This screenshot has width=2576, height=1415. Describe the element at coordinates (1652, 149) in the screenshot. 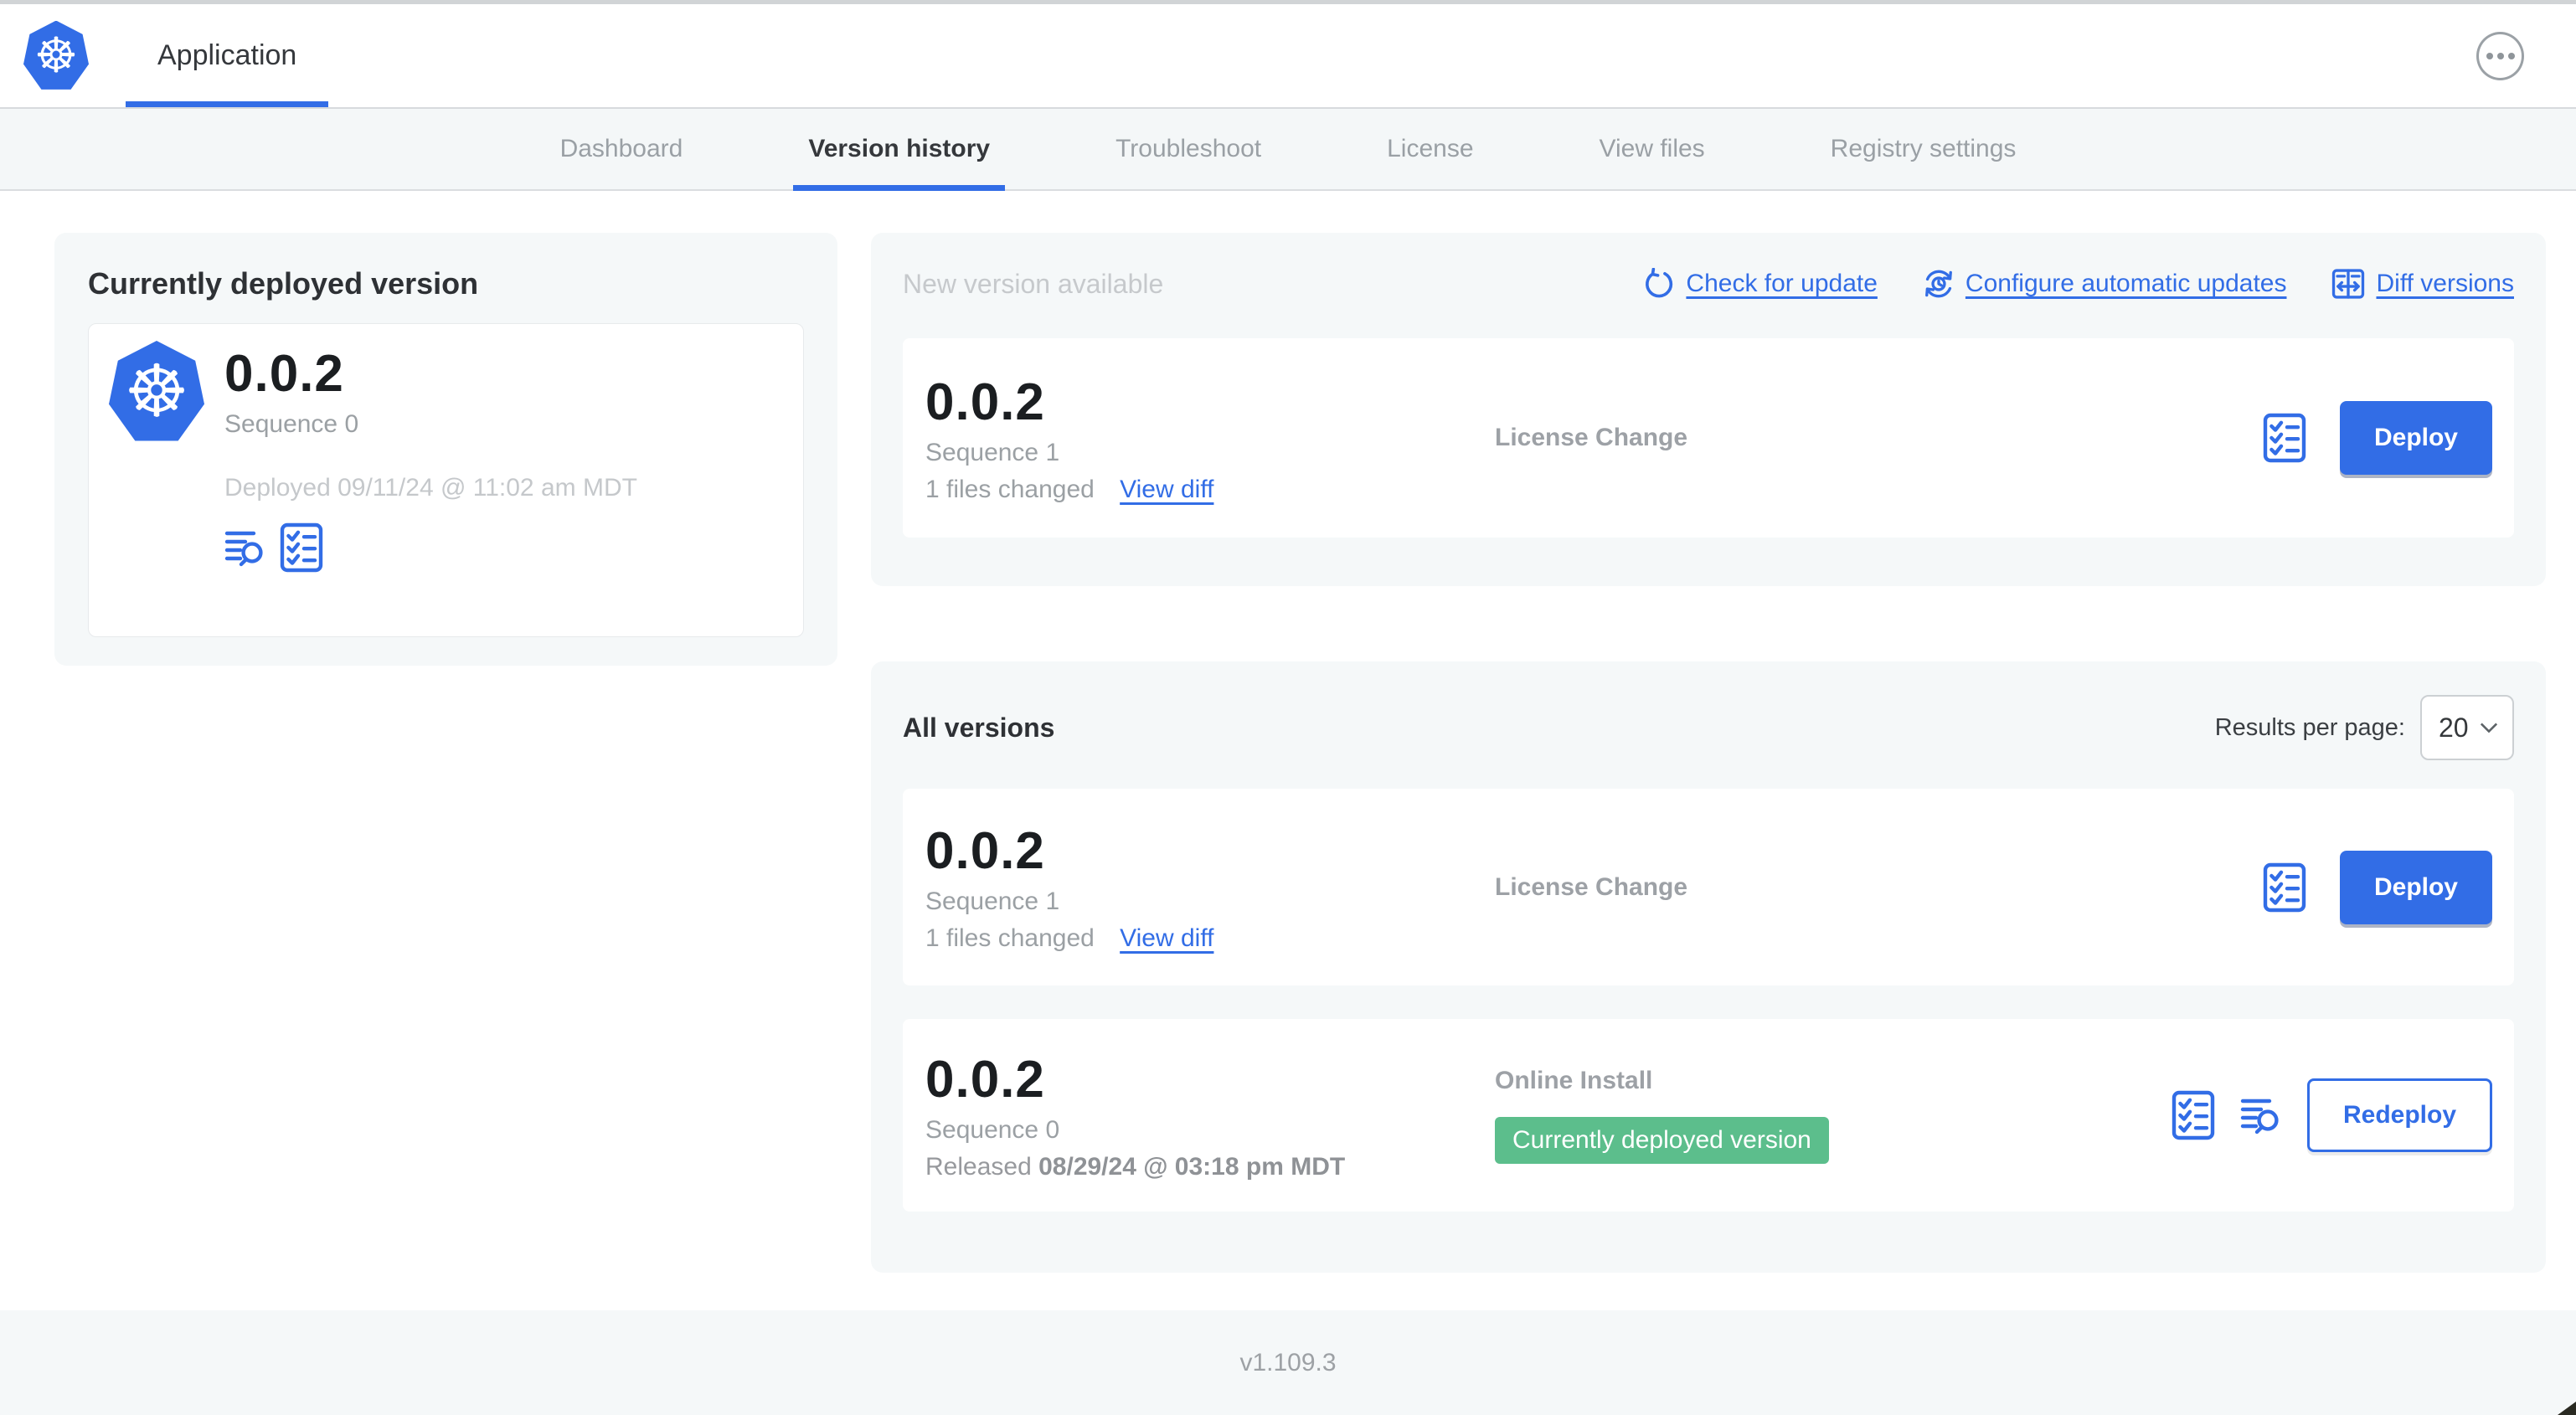

I see `tab-view-files: View files` at that location.